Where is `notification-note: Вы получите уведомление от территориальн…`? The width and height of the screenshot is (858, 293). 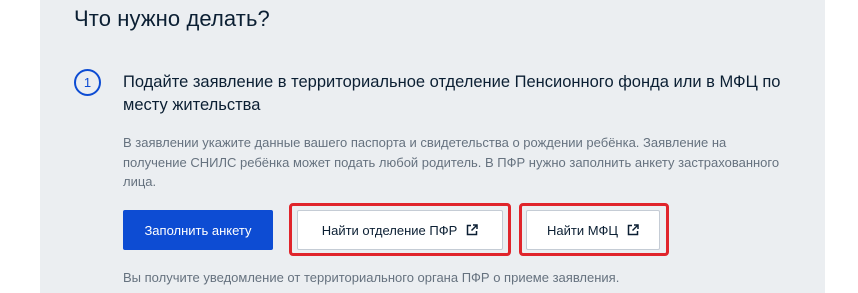 notification-note: Вы получите уведомление от территориальн… is located at coordinates (371, 277).